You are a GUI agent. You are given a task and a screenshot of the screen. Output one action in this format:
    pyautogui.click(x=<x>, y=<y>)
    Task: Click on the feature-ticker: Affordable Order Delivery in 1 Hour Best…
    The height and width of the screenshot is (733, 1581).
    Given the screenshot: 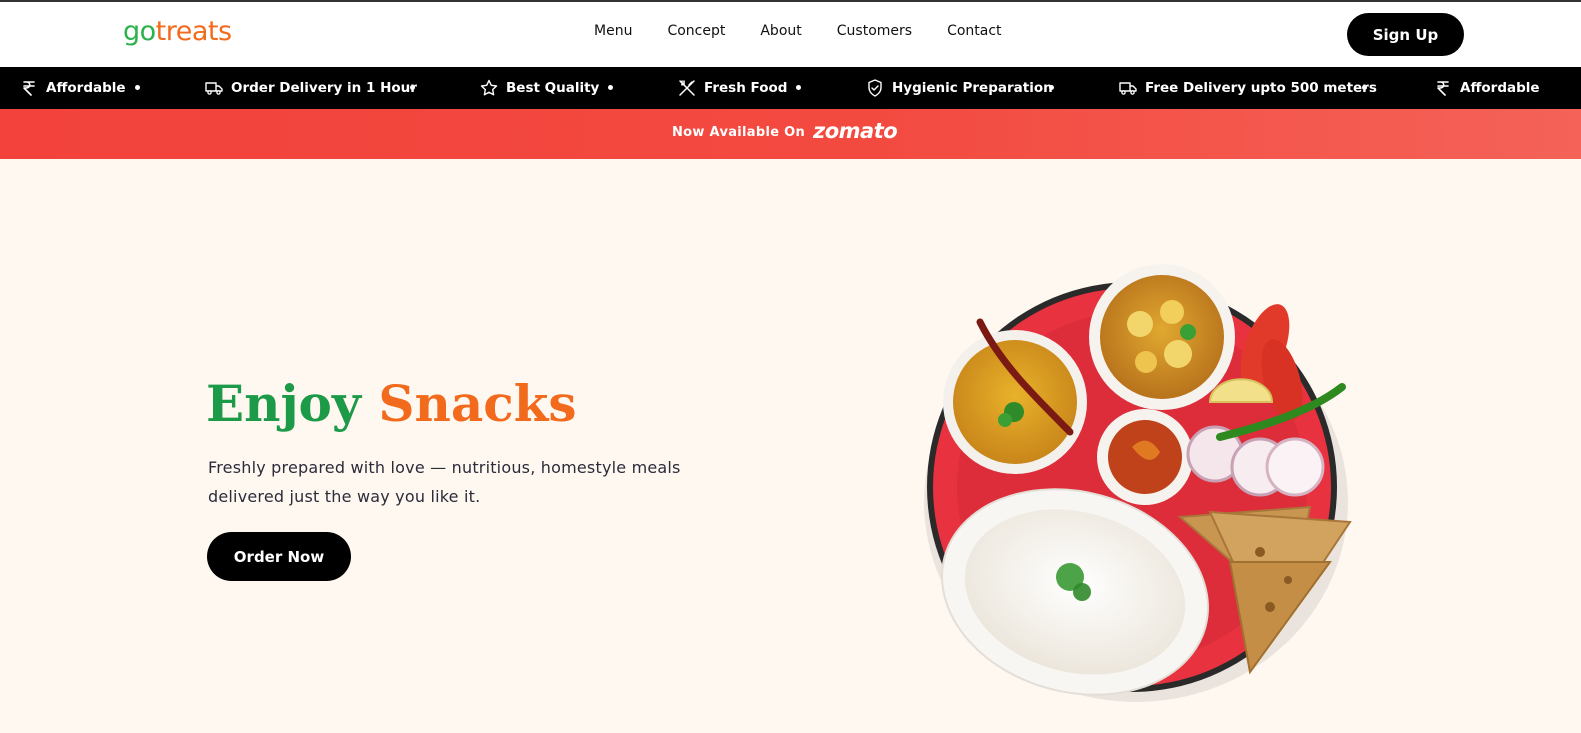 What is the action you would take?
    pyautogui.click(x=790, y=88)
    